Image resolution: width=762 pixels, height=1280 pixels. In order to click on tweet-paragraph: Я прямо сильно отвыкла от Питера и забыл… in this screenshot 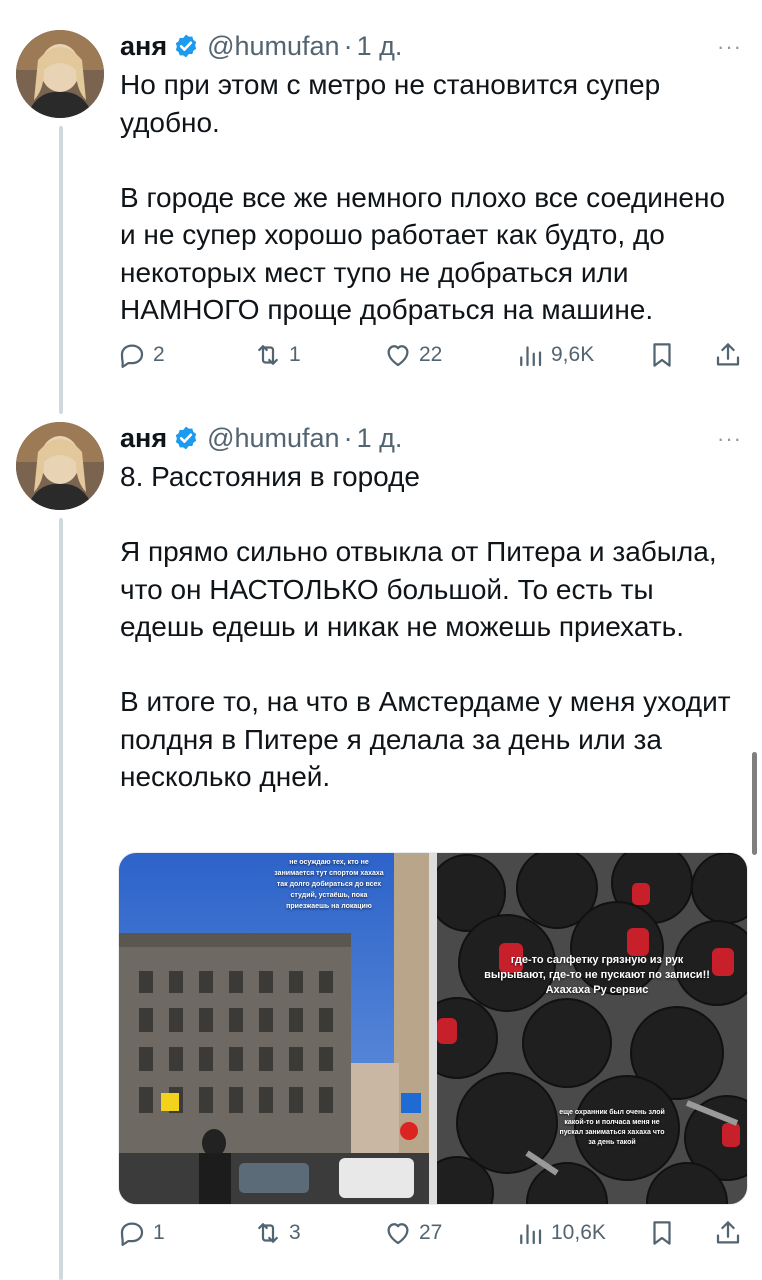, I will do `click(418, 589)`.